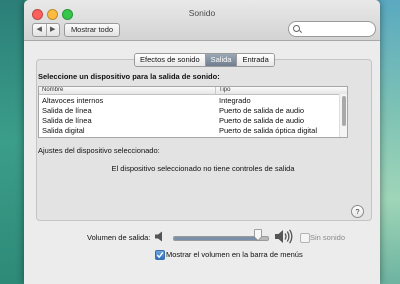 The width and height of the screenshot is (400, 284). What do you see at coordinates (73, 100) in the screenshot?
I see `device-name: Altavoces internos` at bounding box center [73, 100].